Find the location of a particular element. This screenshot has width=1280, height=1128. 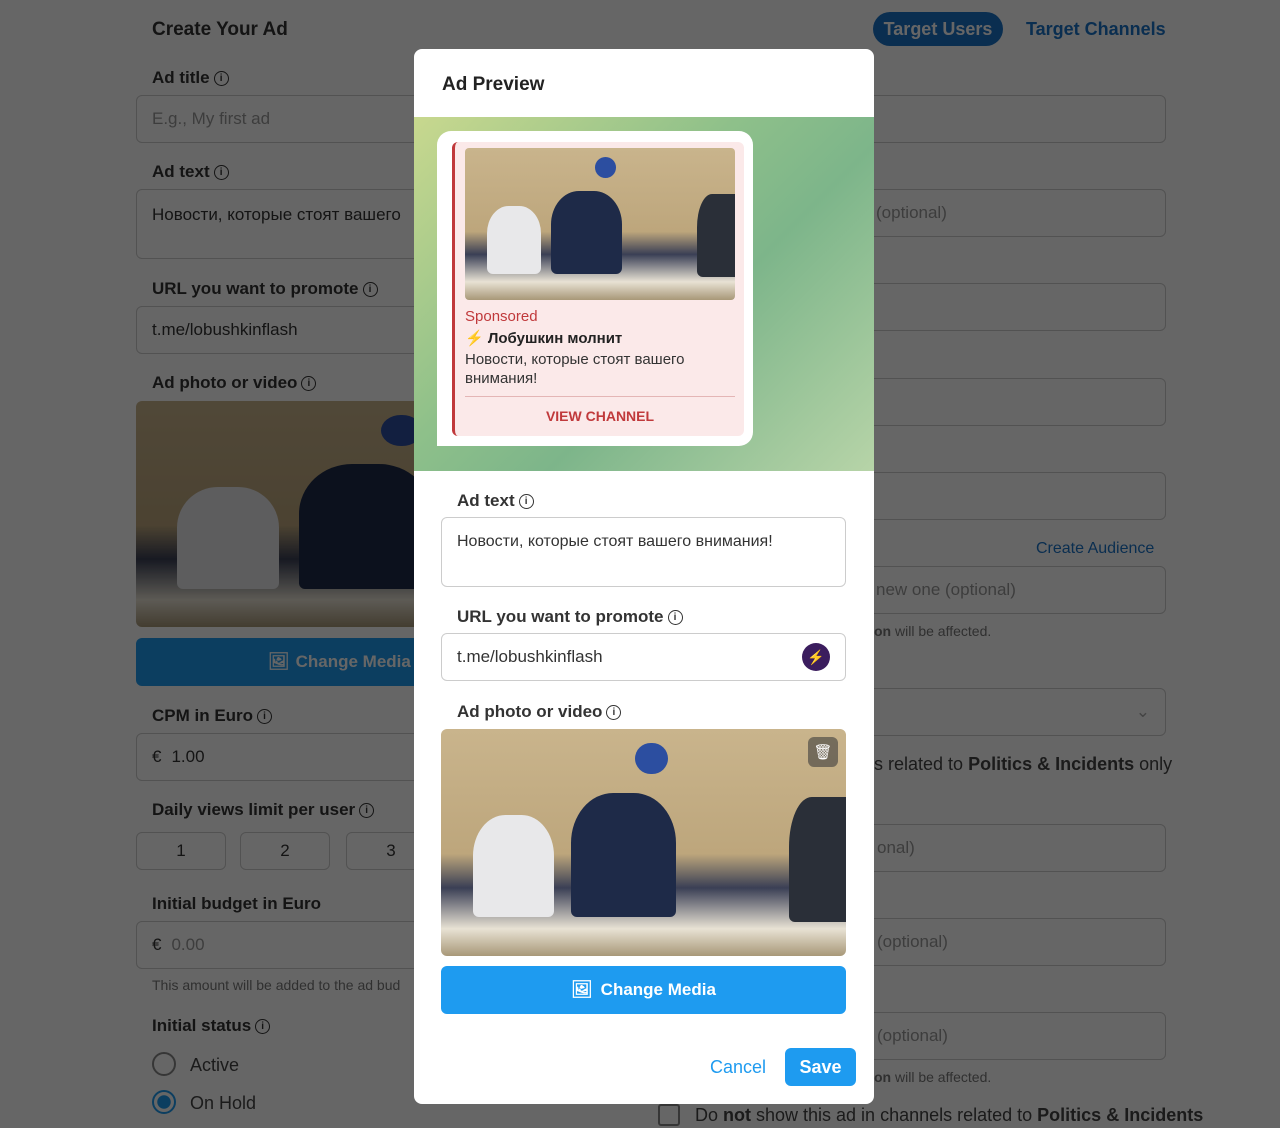

modal-ad-photo: 🗑 is located at coordinates (643, 842).